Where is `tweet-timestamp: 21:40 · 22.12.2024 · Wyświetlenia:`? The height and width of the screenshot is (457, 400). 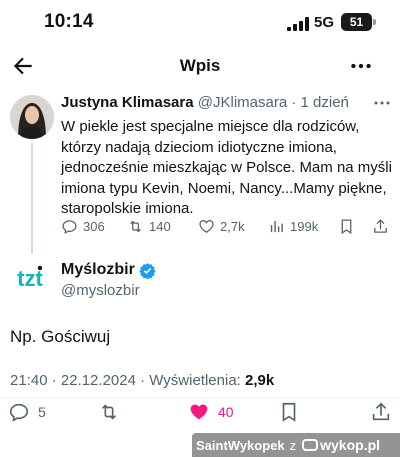 tweet-timestamp: 21:40 · 22.12.2024 · Wyświetlenia: is located at coordinates (127, 380).